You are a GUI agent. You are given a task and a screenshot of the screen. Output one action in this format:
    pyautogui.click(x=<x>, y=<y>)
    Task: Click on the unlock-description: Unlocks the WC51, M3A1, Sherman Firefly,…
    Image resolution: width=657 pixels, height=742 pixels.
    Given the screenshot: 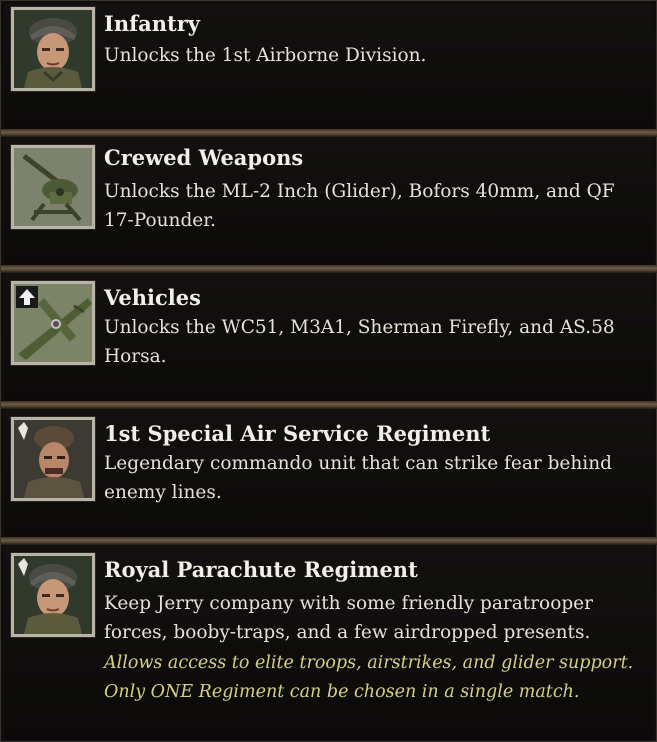 What is the action you would take?
    pyautogui.click(x=359, y=342)
    